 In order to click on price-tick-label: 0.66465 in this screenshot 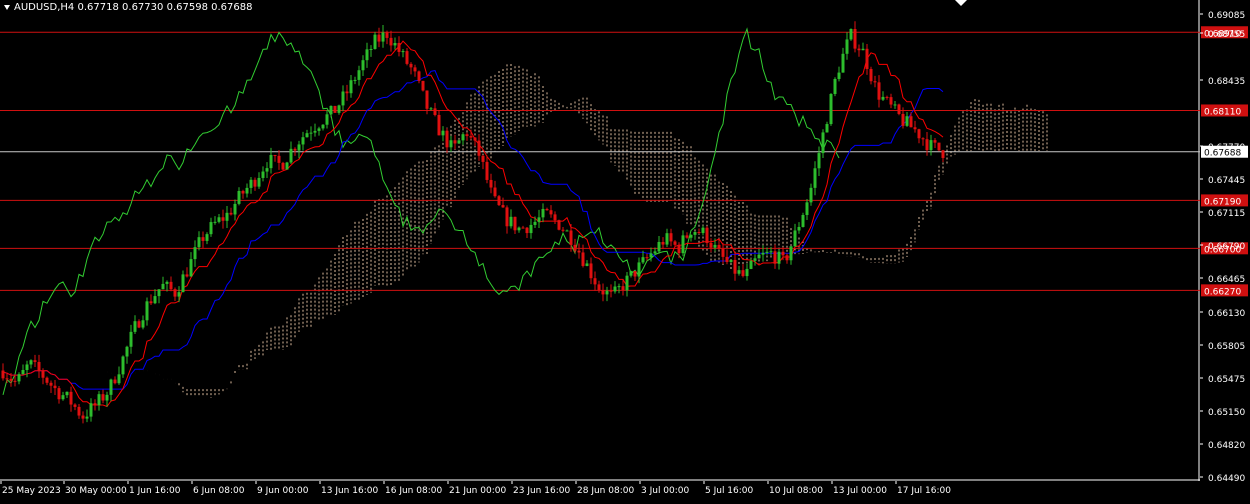, I will do `click(1226, 280)`.